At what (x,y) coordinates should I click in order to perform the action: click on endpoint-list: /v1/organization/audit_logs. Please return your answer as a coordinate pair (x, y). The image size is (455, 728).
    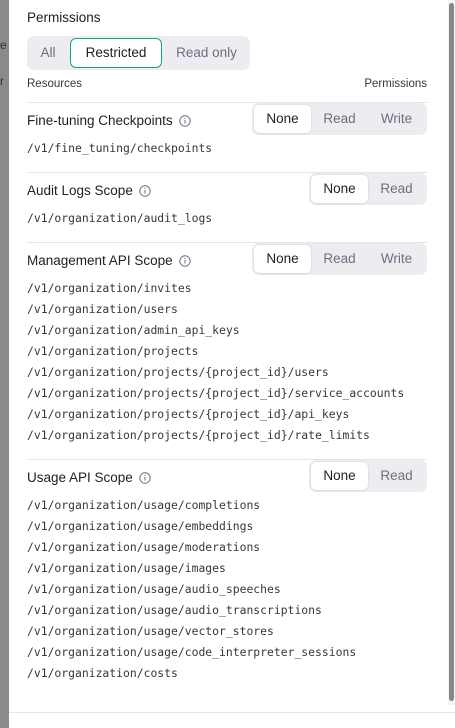
    Looking at the image, I should click on (119, 218).